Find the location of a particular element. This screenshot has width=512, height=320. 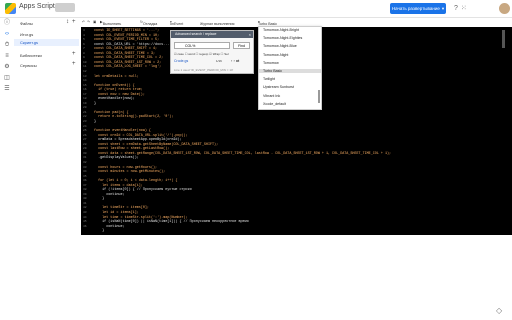

code-line: const COL_DATA_SHEET_TIME_COL = 2; is located at coordinates (129, 58).